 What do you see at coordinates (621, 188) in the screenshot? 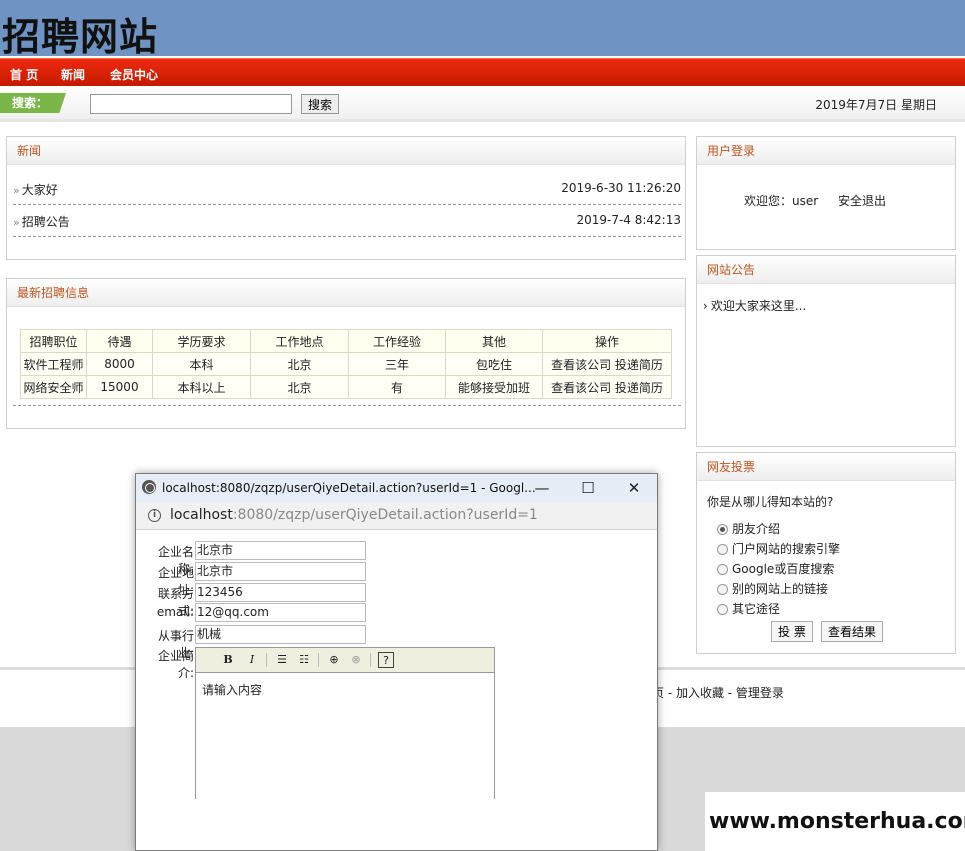
I see `news-item-time: 2019-6-30 11:26:20` at bounding box center [621, 188].